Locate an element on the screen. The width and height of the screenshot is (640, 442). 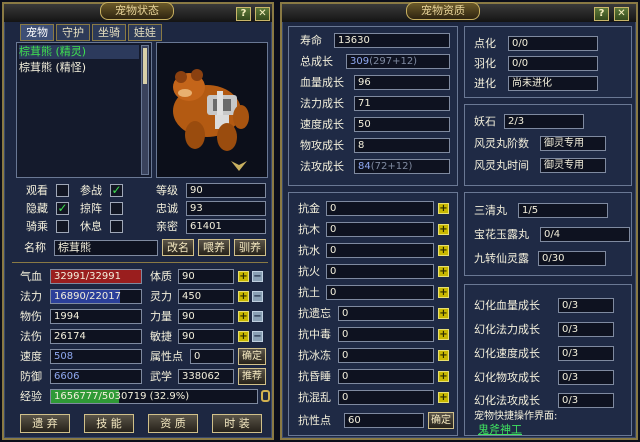
fight-checkbox: ✓ is located at coordinates (116, 190).